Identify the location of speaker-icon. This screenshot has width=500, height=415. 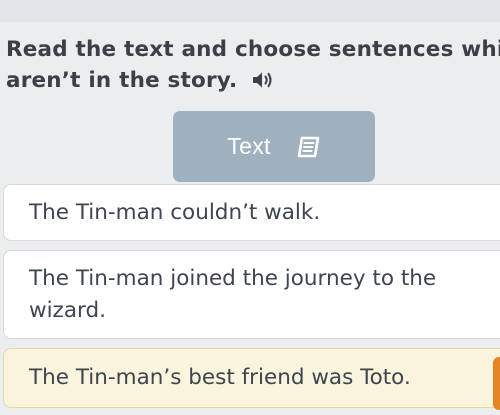
(264, 78).